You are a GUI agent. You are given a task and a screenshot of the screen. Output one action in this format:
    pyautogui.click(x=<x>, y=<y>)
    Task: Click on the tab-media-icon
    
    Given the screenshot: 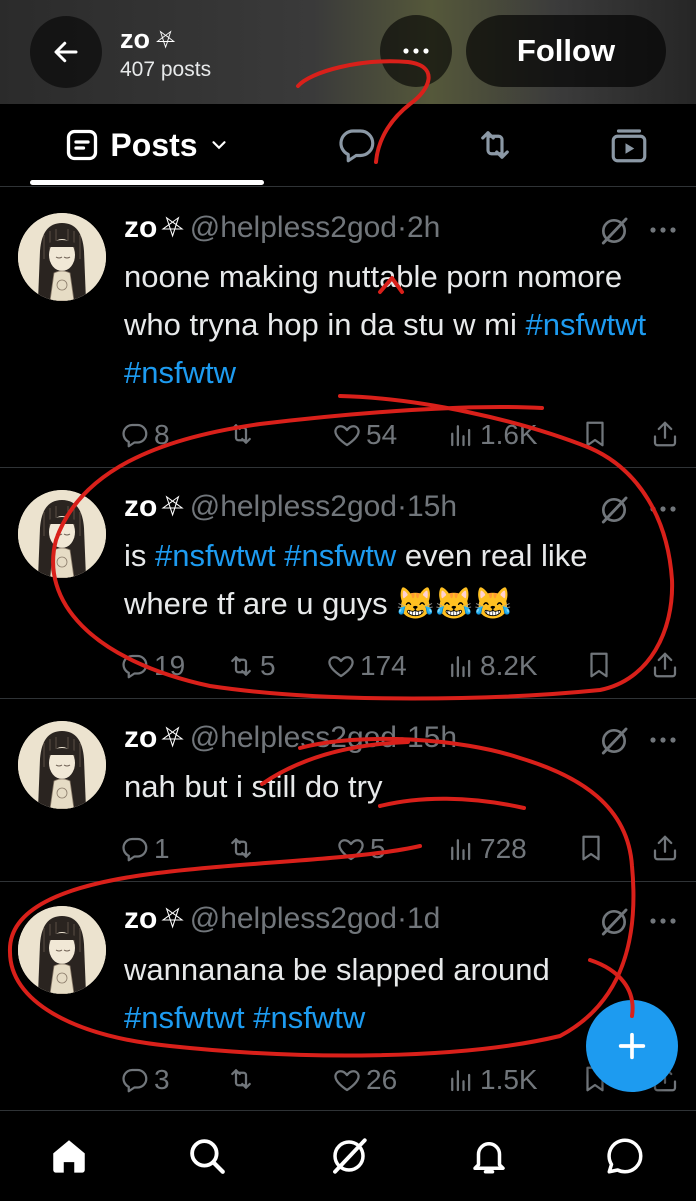 What is the action you would take?
    pyautogui.click(x=629, y=145)
    